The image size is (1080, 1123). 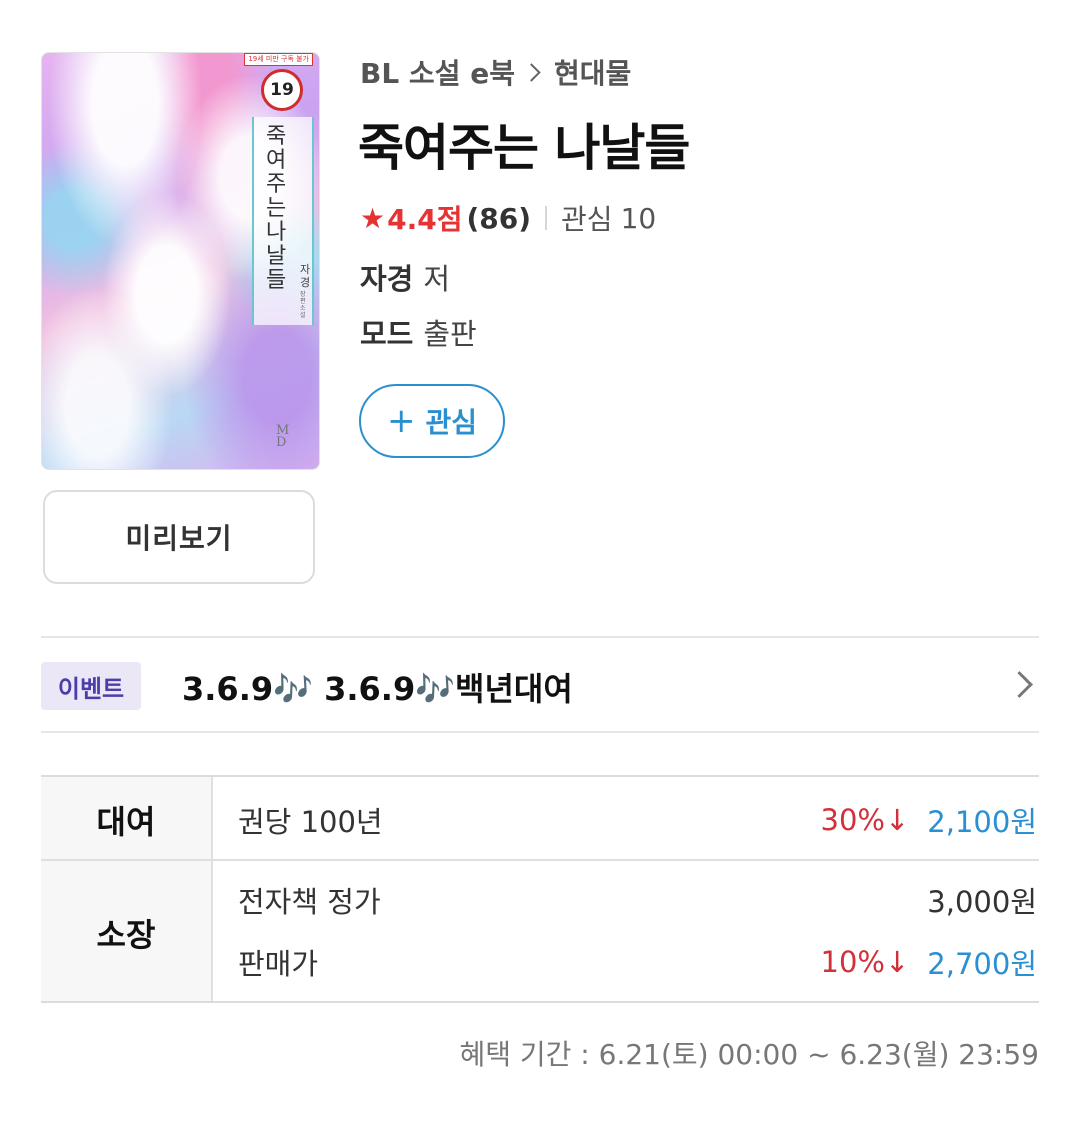 I want to click on book-cover: 19세 미만 구독 불가 19 죽여주는 나날들 자경 장편소설 MD, so click(x=180, y=261).